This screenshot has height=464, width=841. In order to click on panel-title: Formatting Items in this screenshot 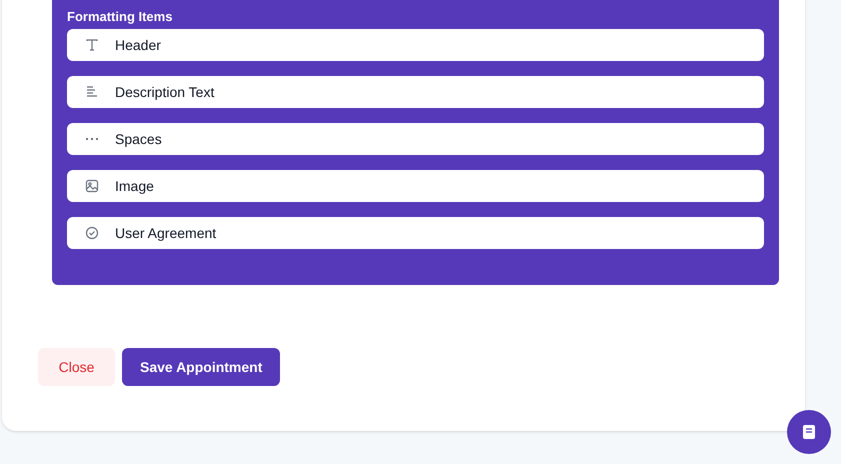, I will do `click(120, 17)`.